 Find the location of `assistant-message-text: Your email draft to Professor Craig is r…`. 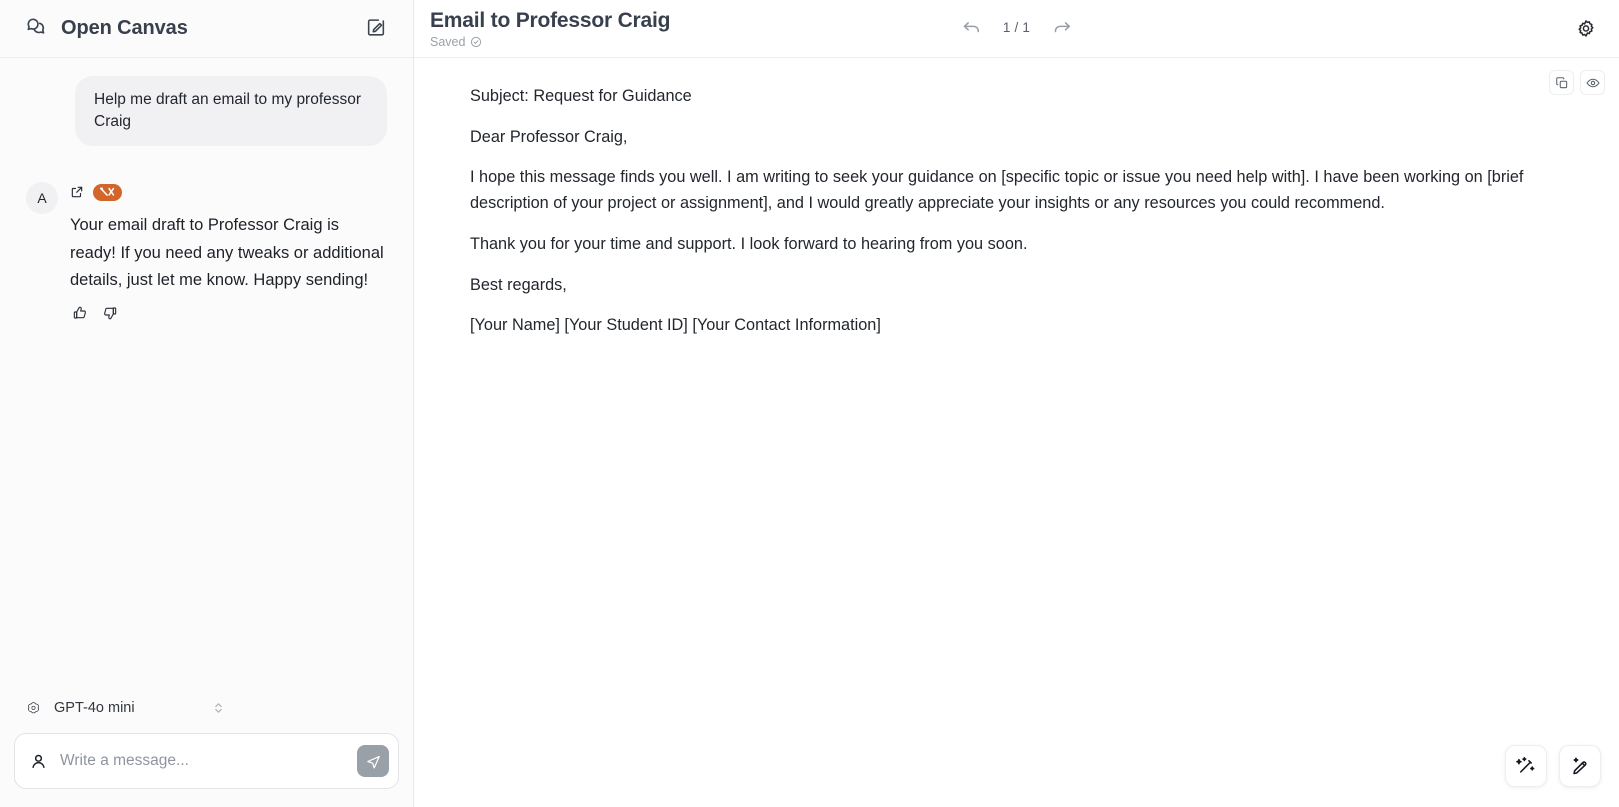

assistant-message-text: Your email draft to Professor Craig is r… is located at coordinates (227, 253).